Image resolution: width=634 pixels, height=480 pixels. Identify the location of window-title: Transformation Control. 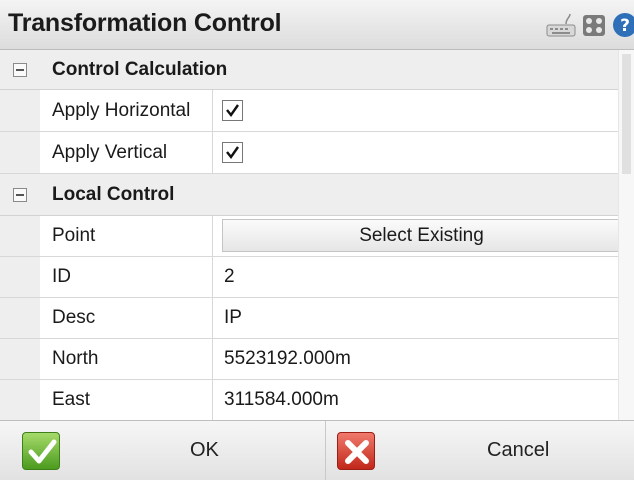
(145, 23).